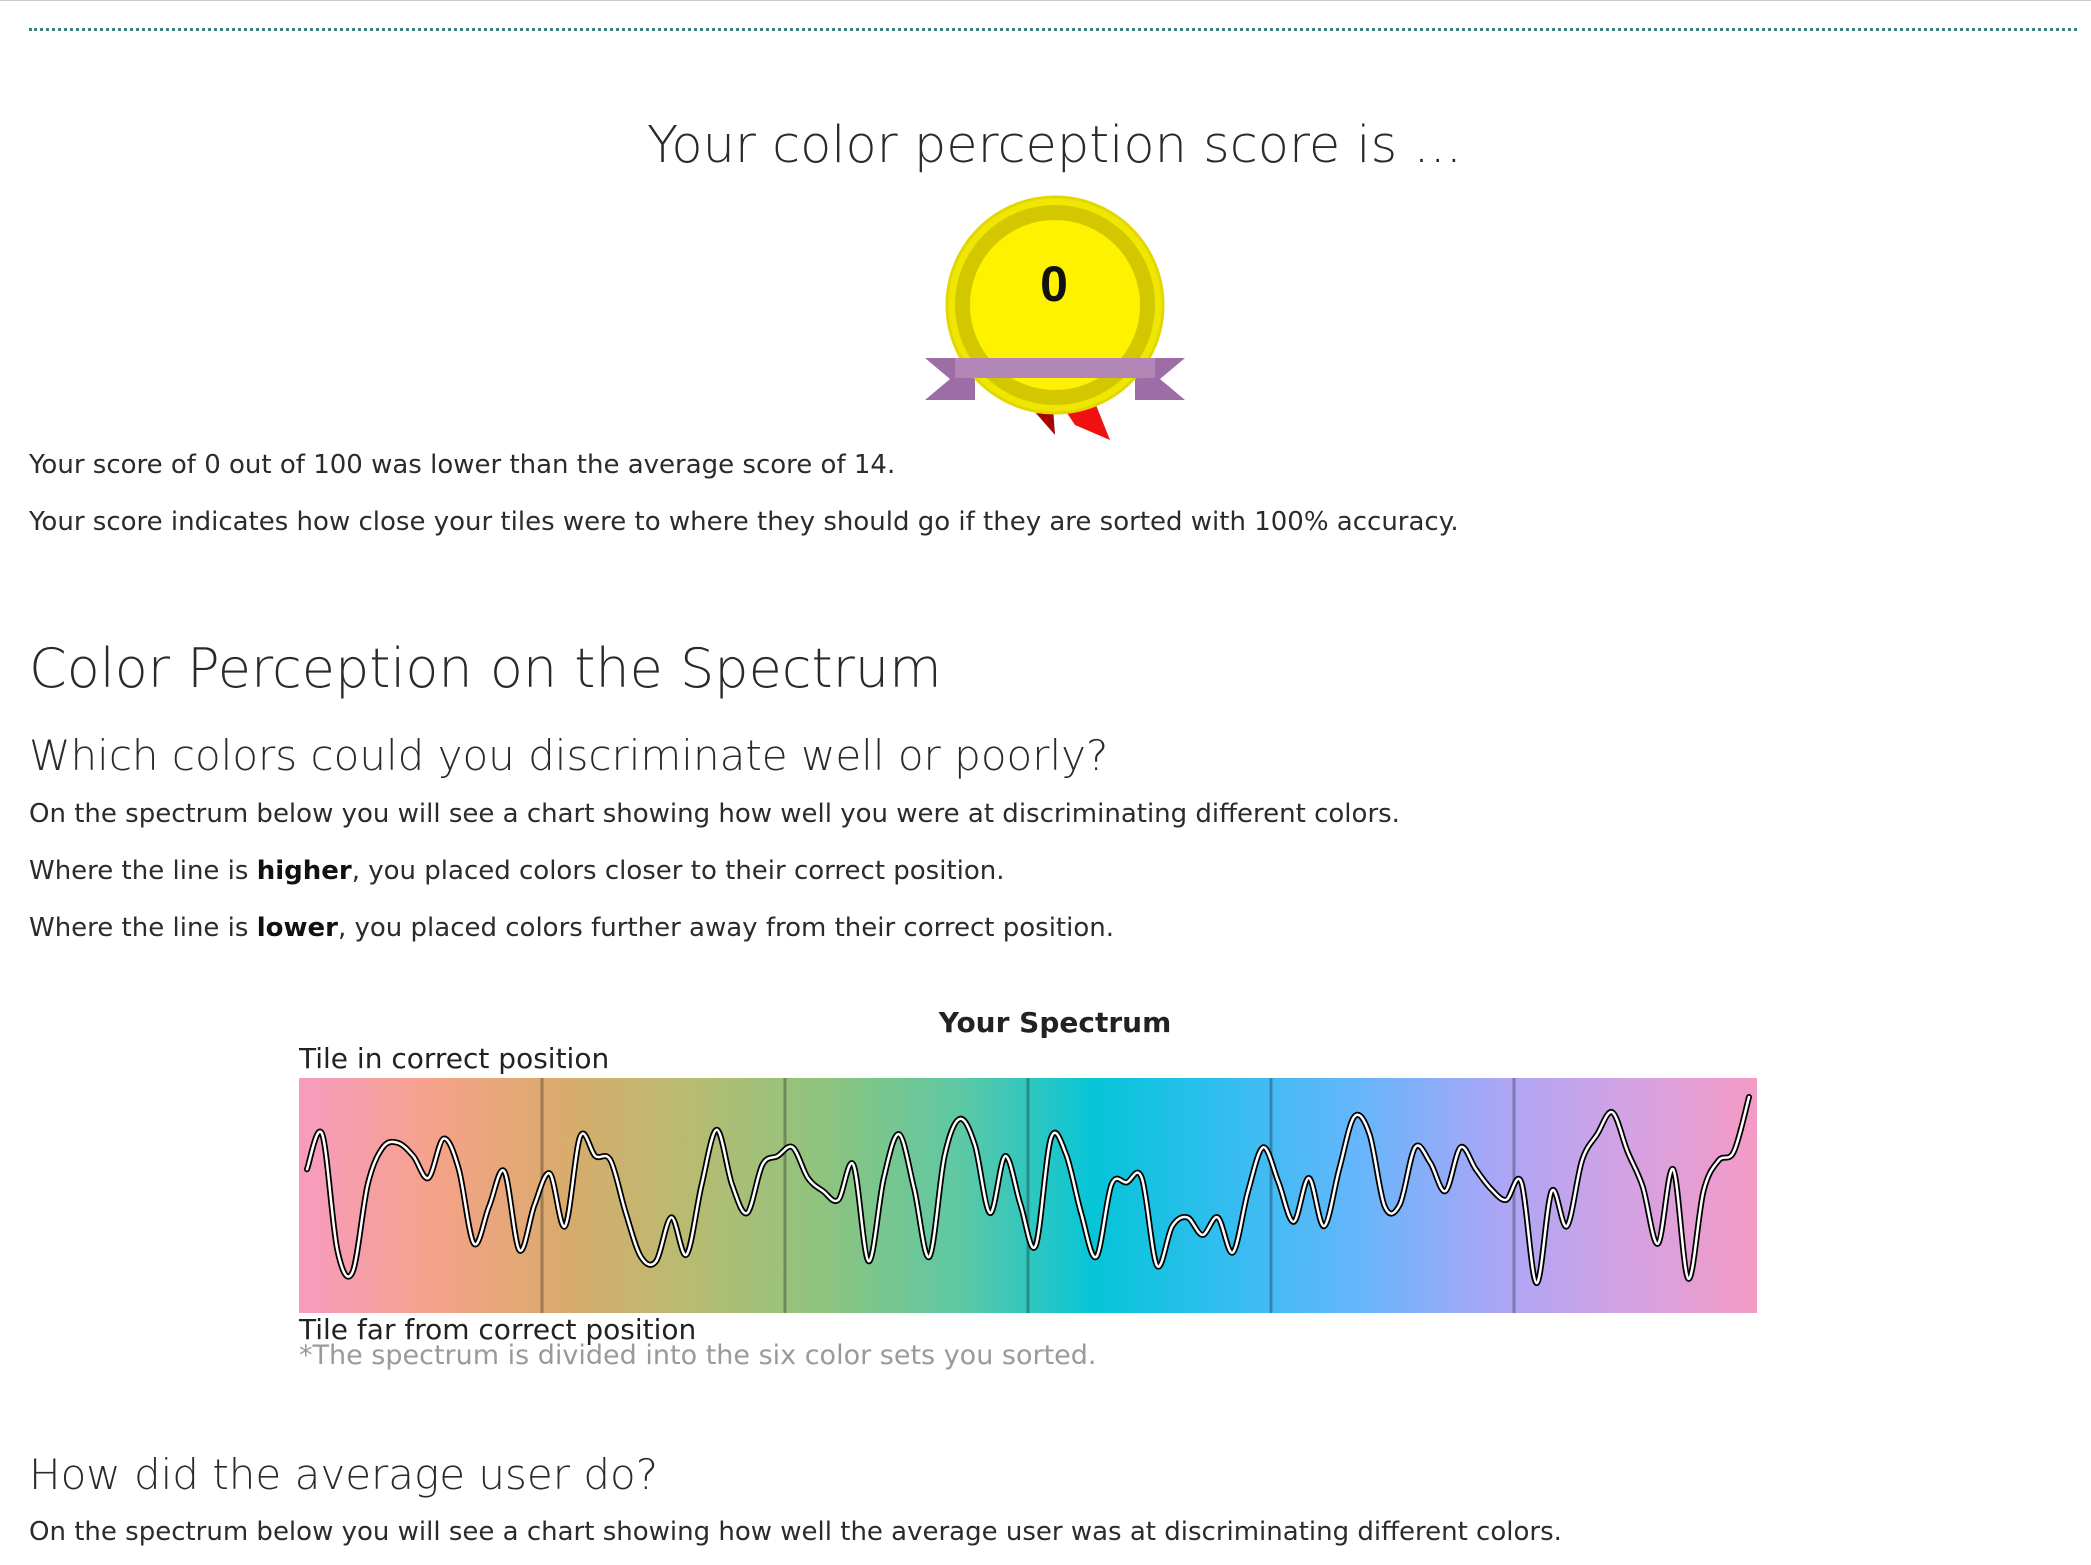  What do you see at coordinates (297, 928) in the screenshot?
I see `lower-word: lower` at bounding box center [297, 928].